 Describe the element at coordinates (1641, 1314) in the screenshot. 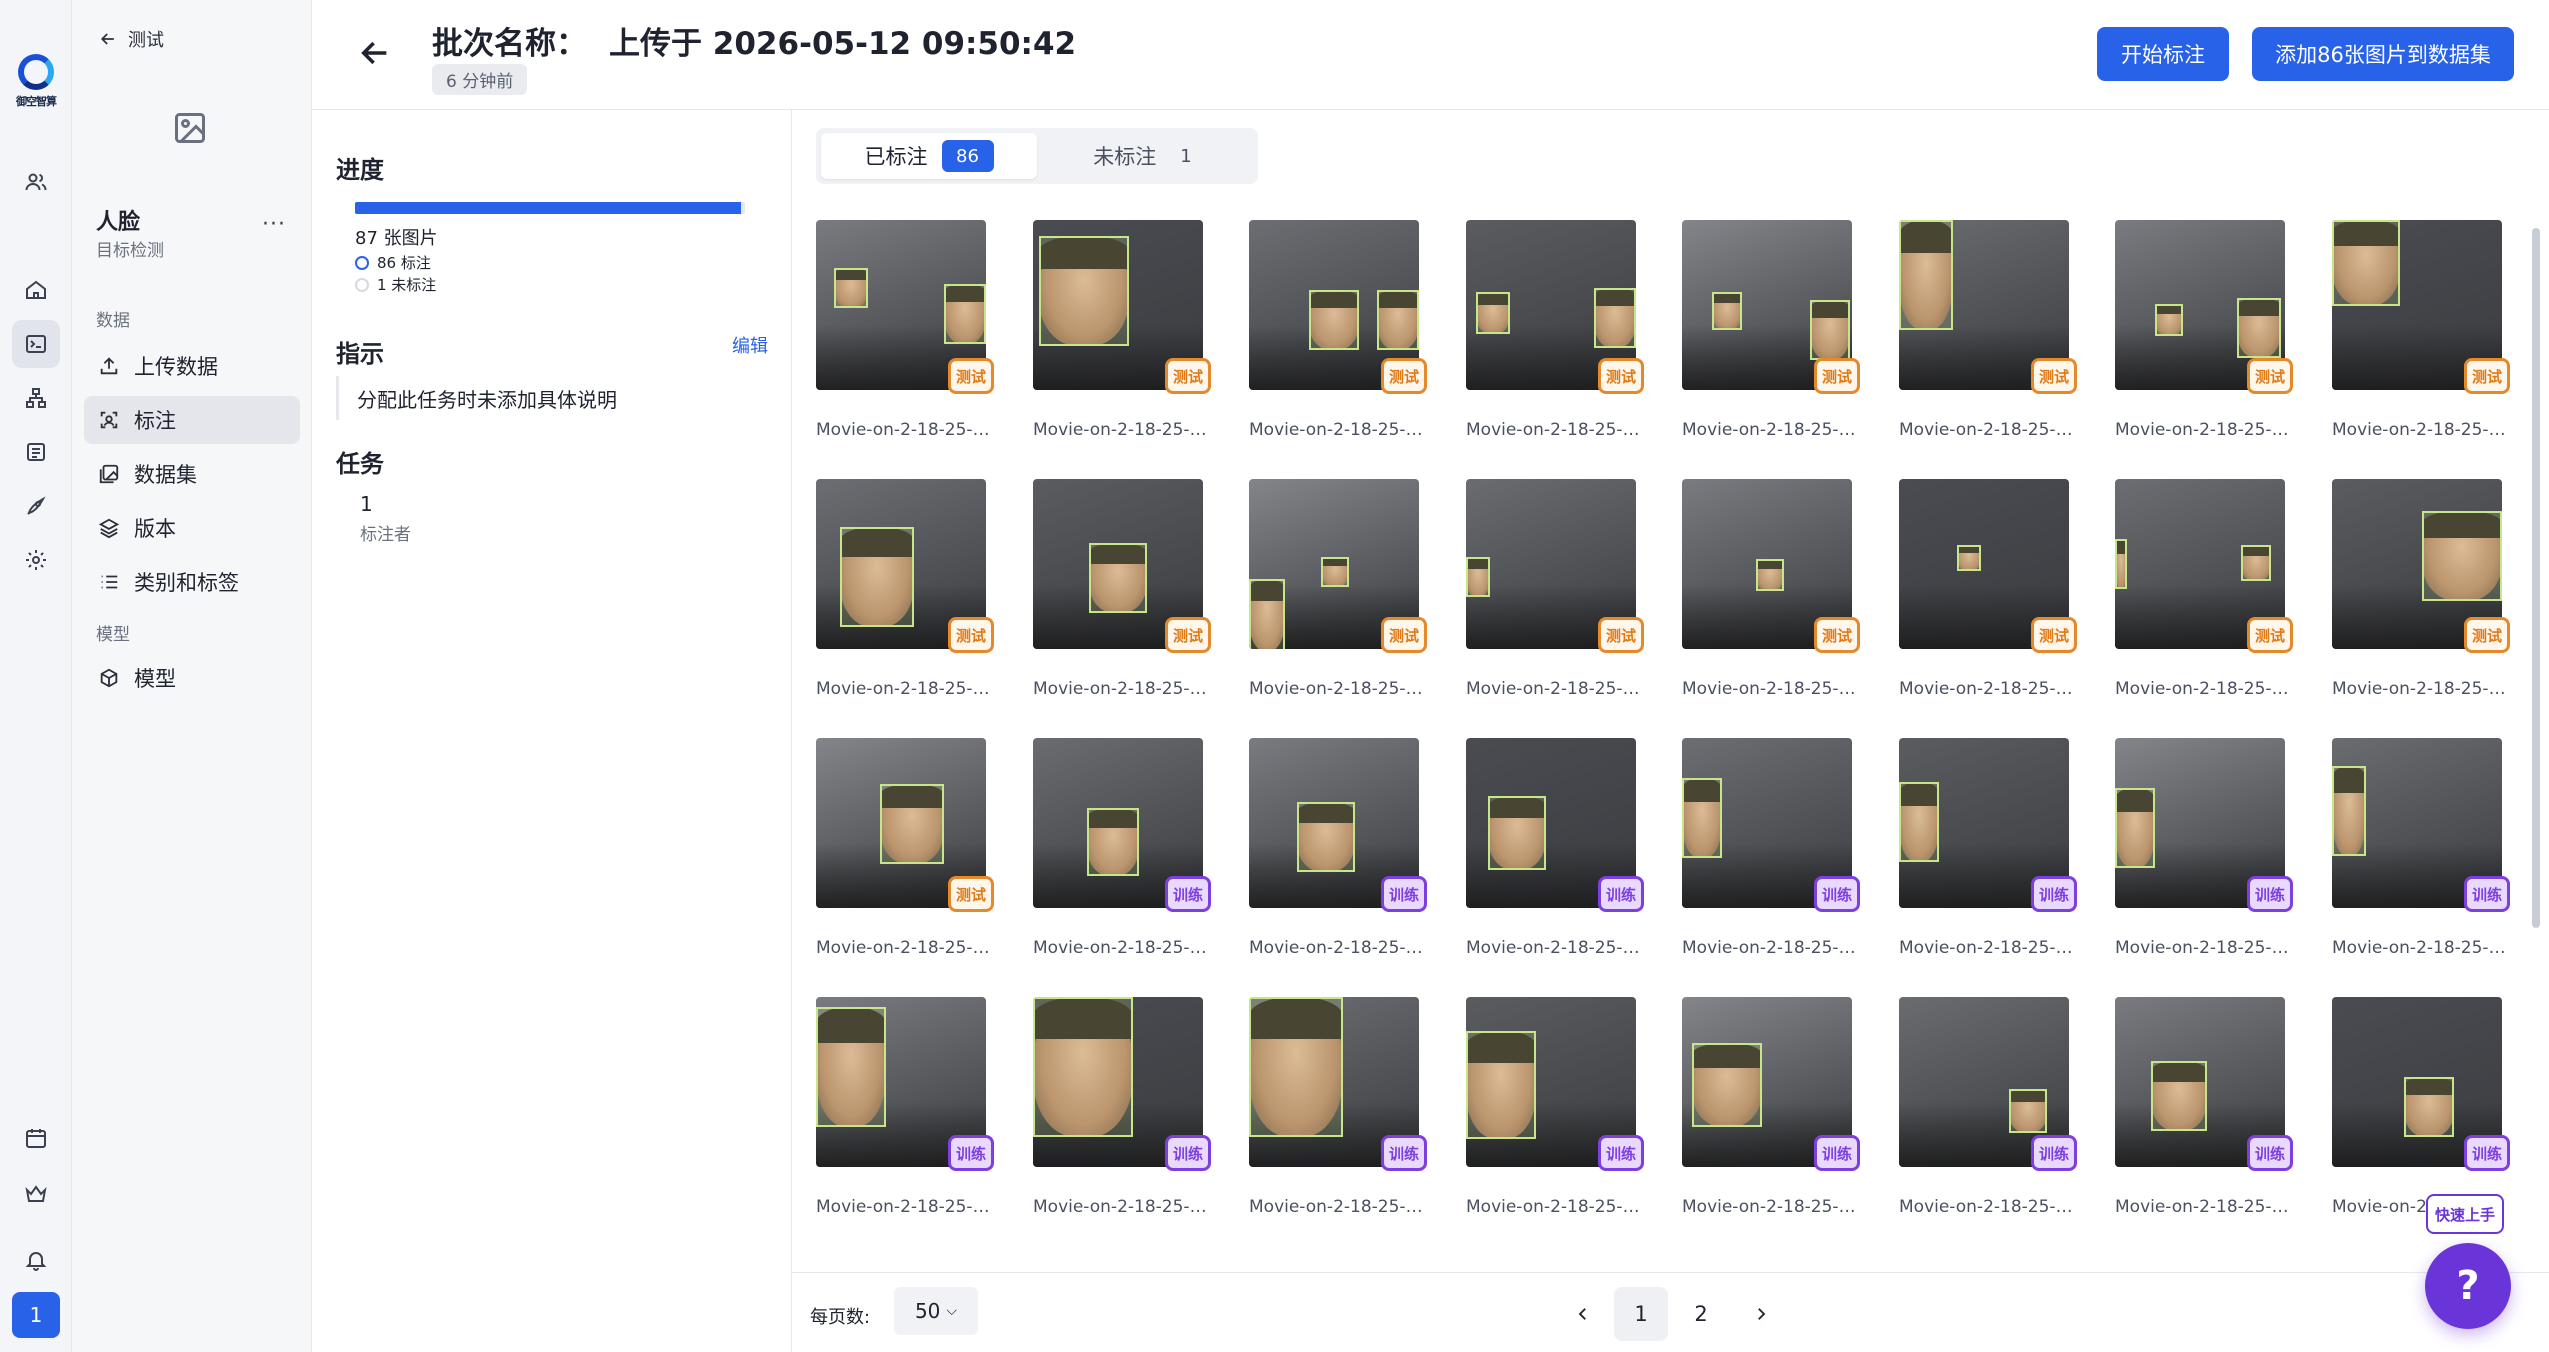

I see `page-1-button: 1` at that location.